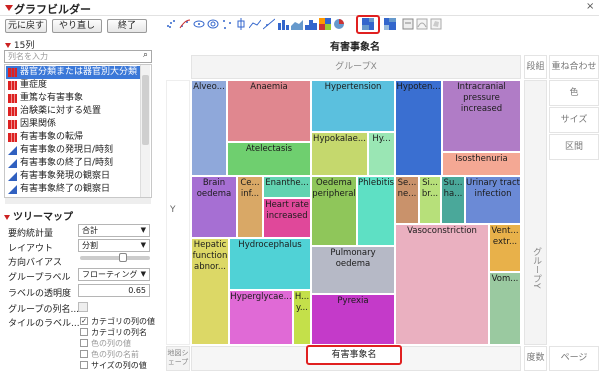 This screenshot has width=599, height=371. Describe the element at coordinates (73, 124) in the screenshot. I see `column-item: 因果関係` at that location.